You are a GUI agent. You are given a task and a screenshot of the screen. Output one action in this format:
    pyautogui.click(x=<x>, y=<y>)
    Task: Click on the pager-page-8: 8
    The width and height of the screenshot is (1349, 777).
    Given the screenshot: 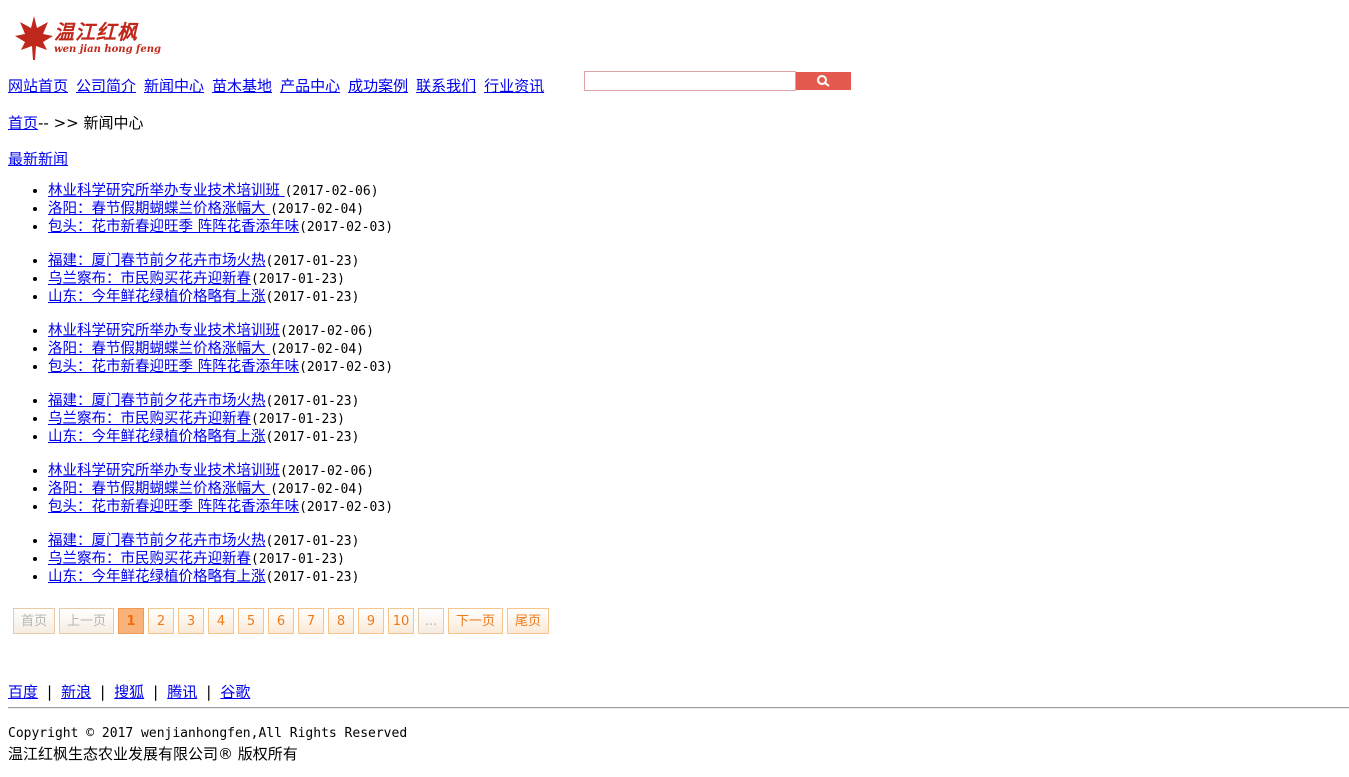 What is the action you would take?
    pyautogui.click(x=341, y=621)
    